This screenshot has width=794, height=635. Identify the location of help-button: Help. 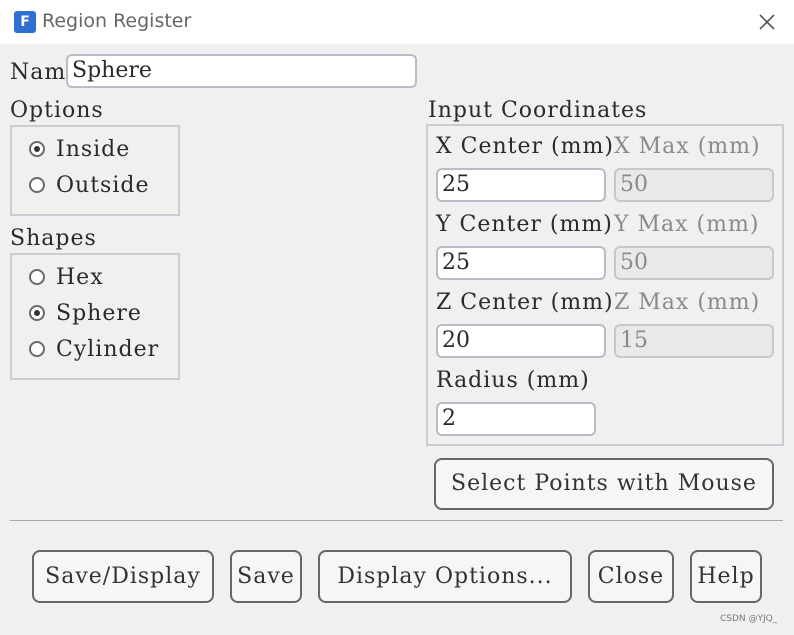
(726, 576).